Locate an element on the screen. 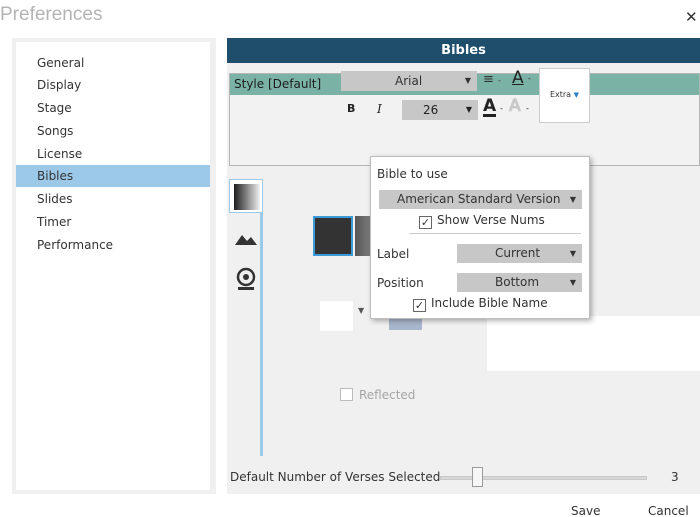  position-select: Bottom ▼ is located at coordinates (519, 282).